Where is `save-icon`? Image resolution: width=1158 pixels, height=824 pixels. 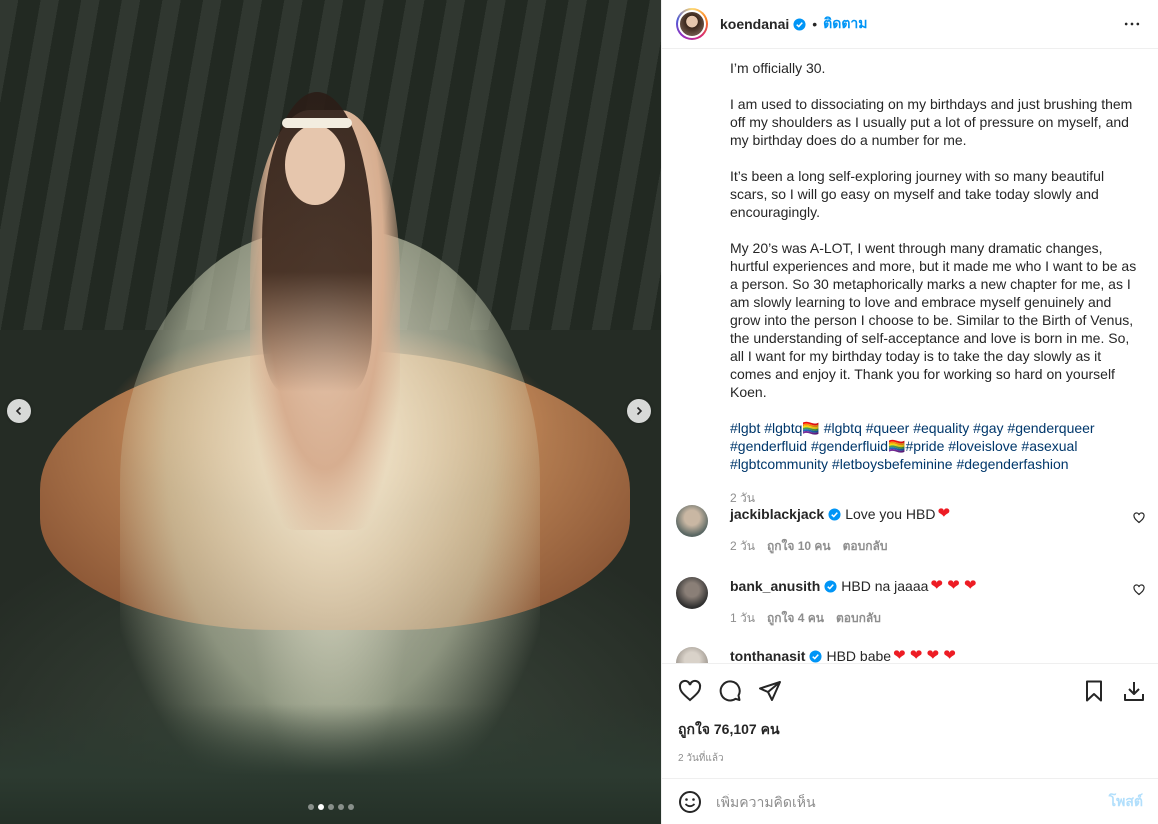
save-icon is located at coordinates (1094, 691).